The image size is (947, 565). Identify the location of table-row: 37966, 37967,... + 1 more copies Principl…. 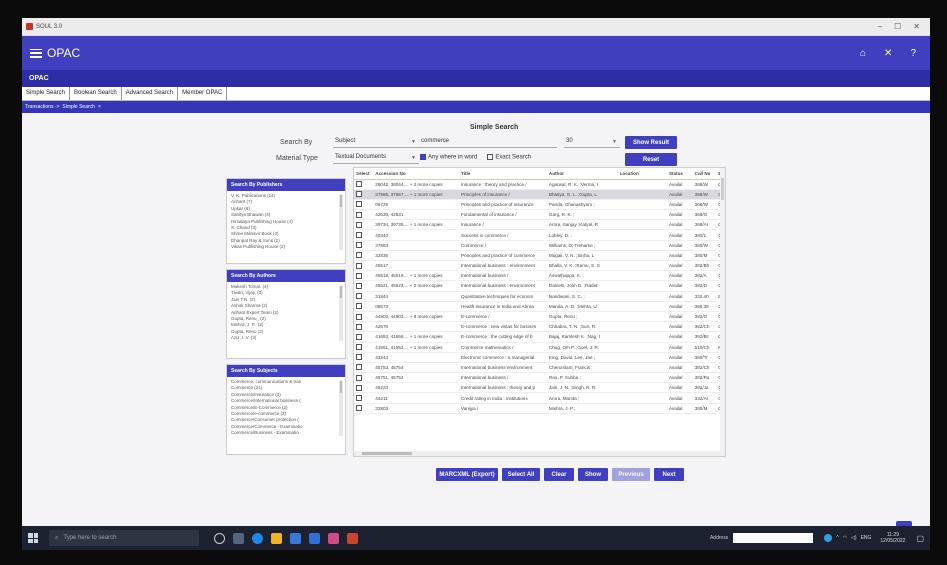
(539, 194).